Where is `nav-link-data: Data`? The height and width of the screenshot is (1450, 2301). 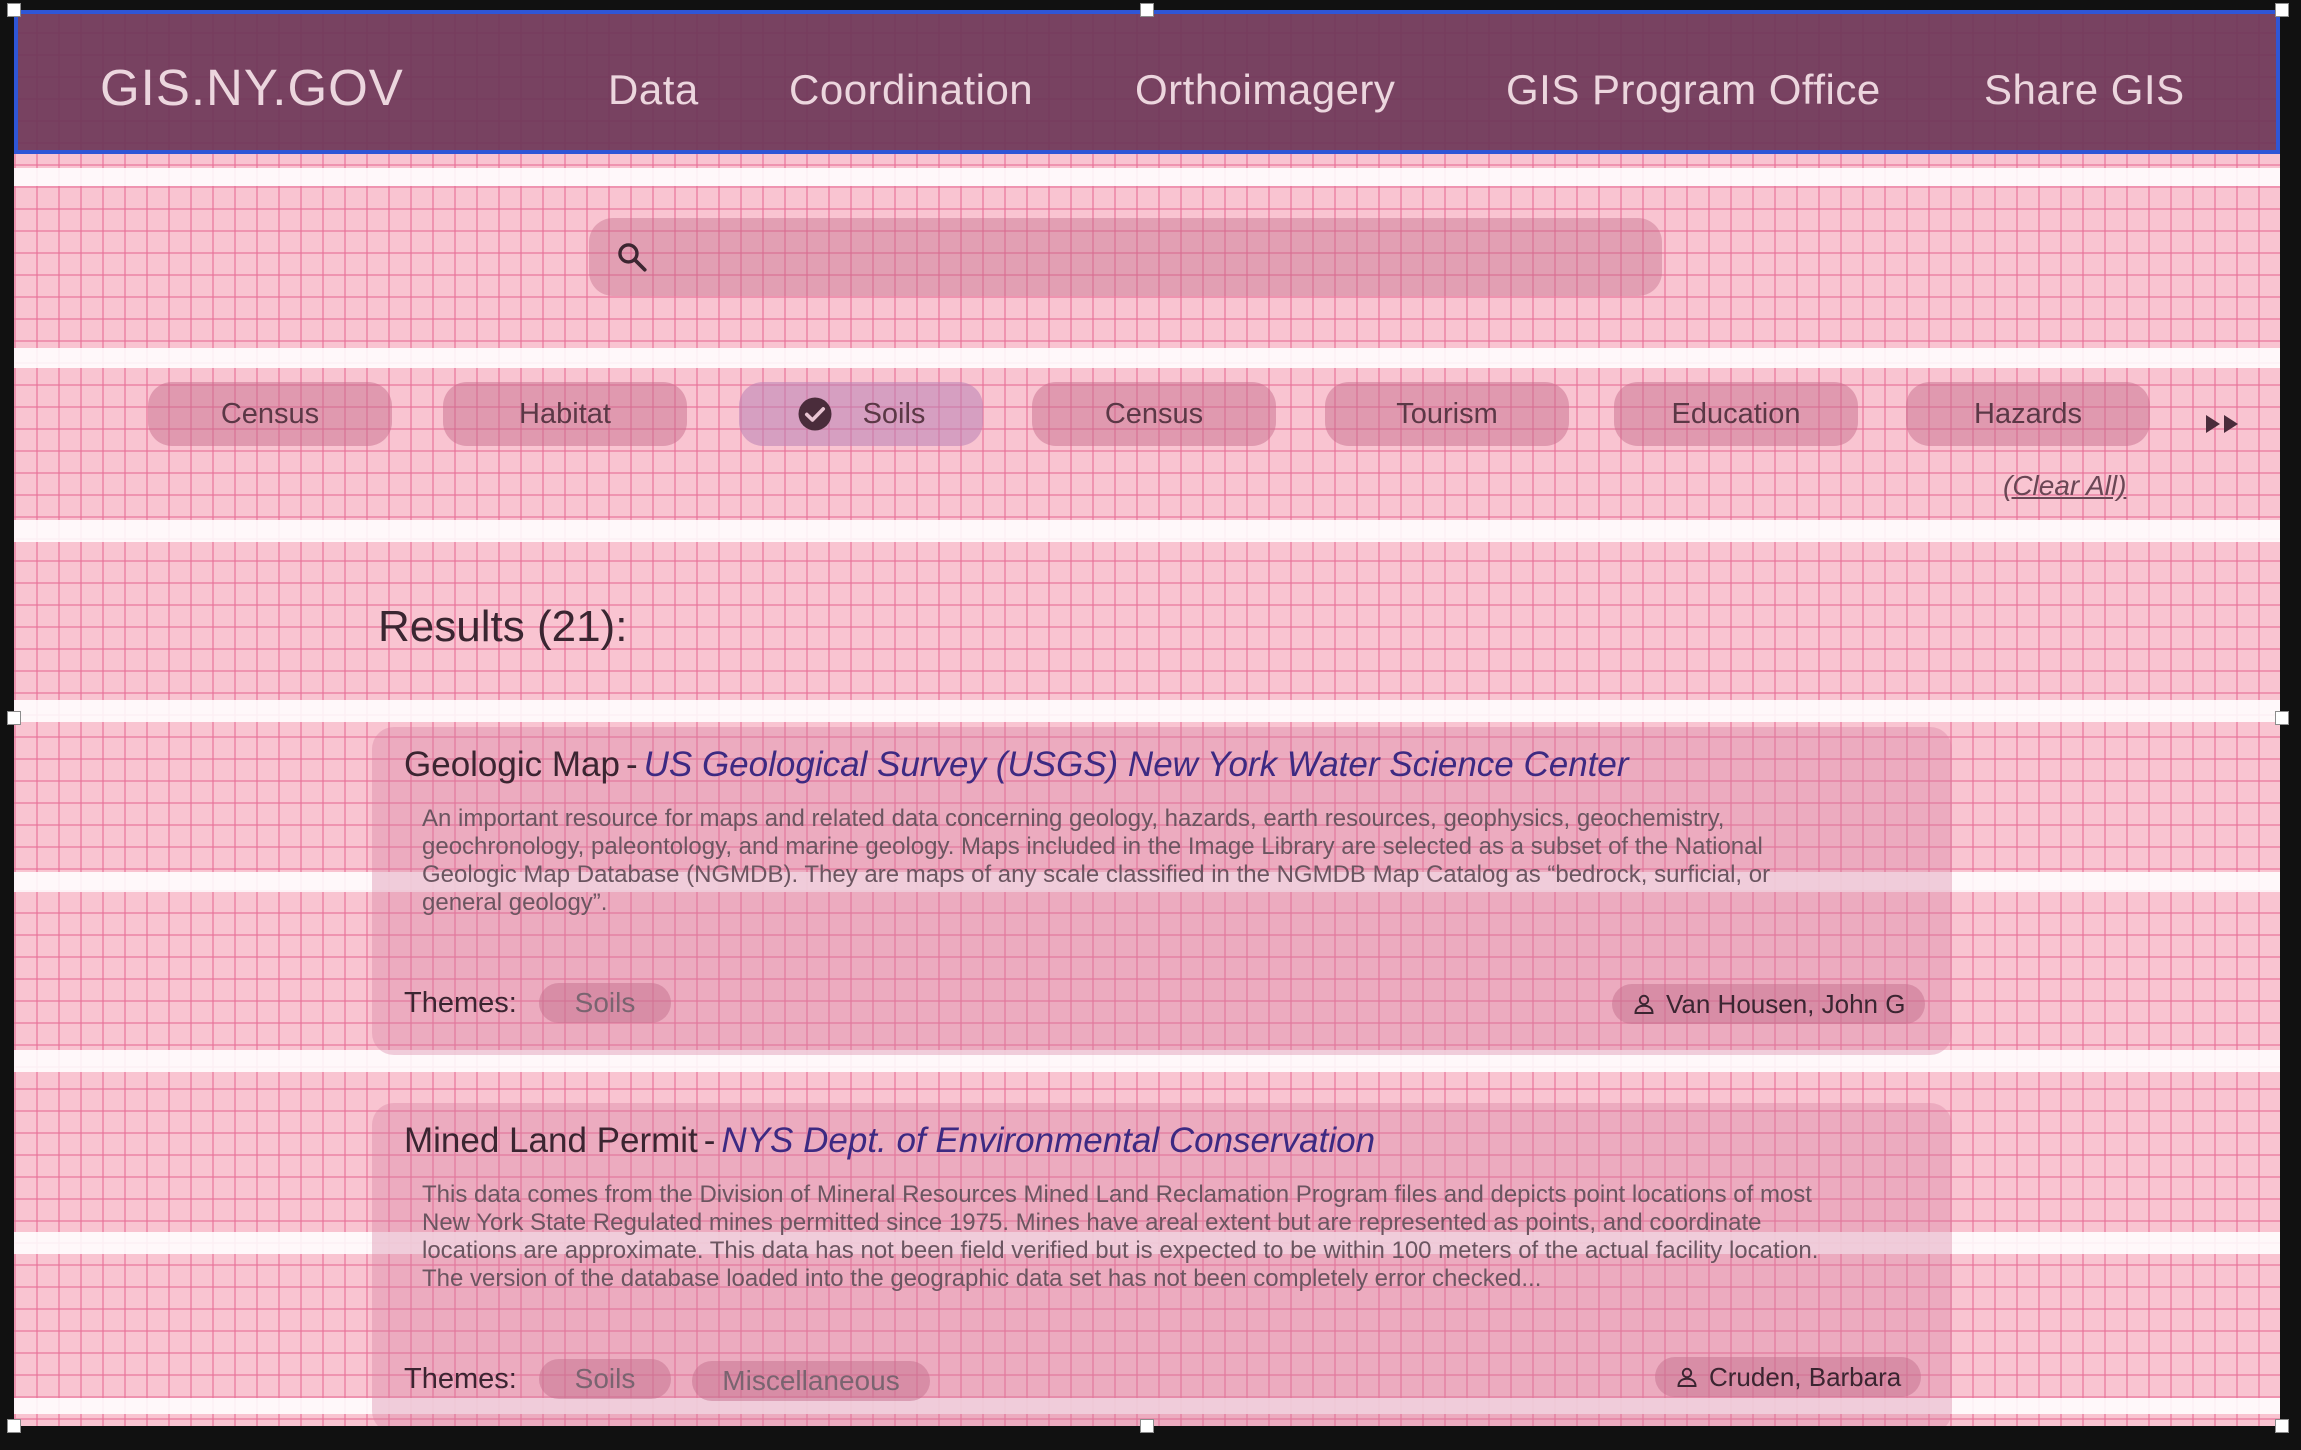
nav-link-data: Data is located at coordinates (653, 90).